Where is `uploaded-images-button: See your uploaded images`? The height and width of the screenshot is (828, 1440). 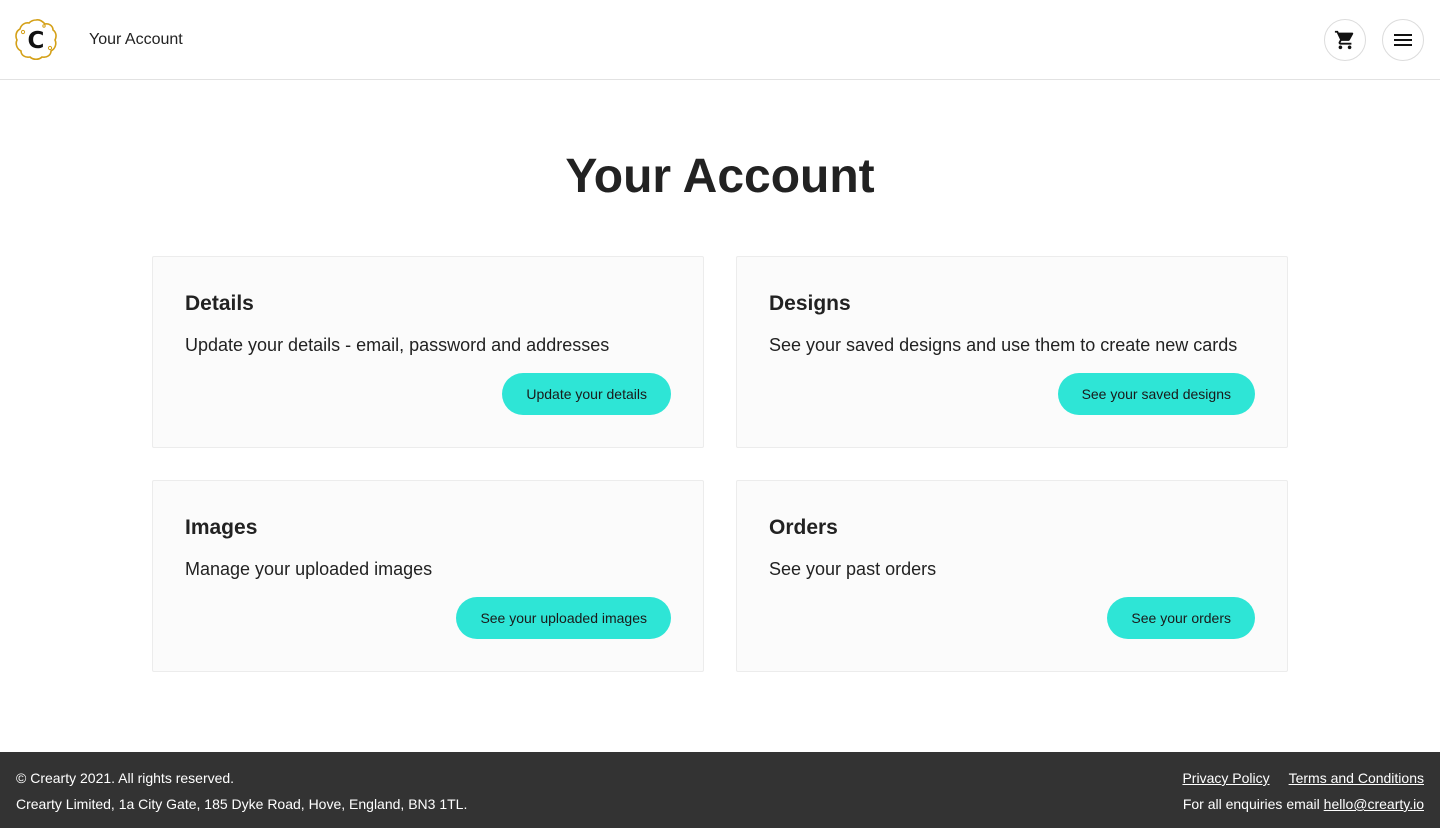 uploaded-images-button: See your uploaded images is located at coordinates (563, 618).